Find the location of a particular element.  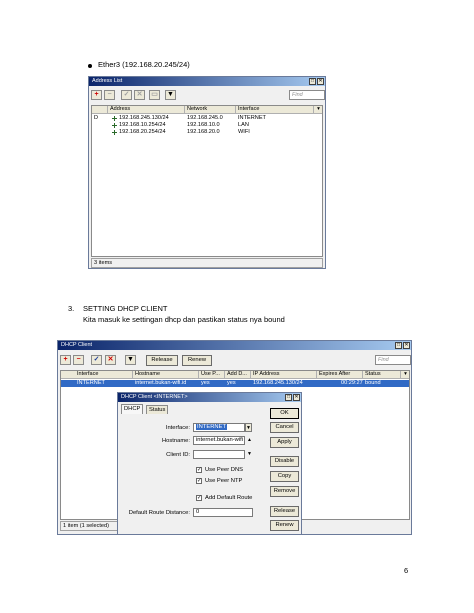

interface-value: INTERNET is located at coordinates (211, 427).